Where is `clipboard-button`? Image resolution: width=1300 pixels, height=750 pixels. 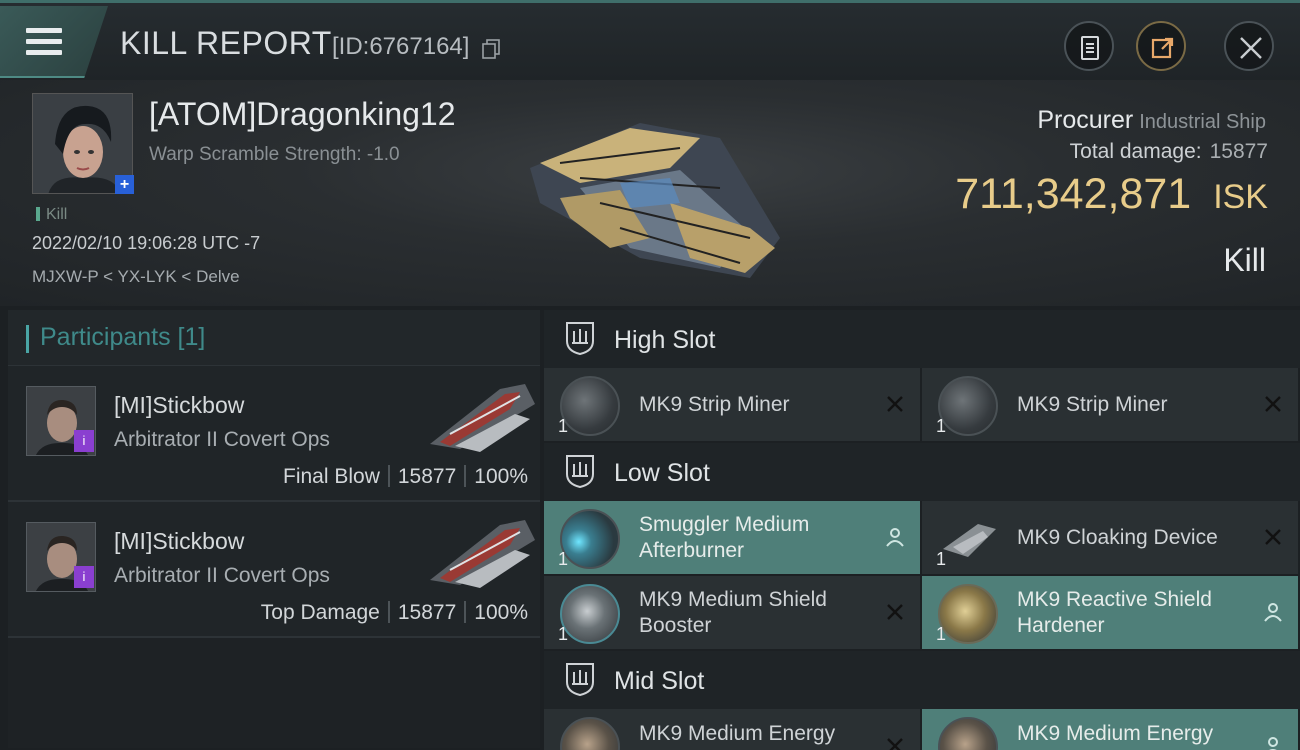 clipboard-button is located at coordinates (1089, 46).